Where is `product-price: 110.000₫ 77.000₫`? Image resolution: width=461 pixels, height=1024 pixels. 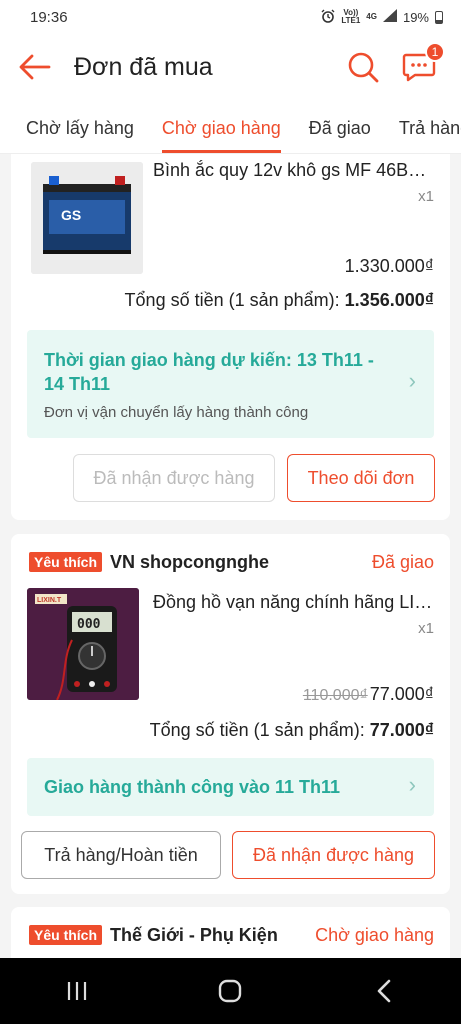 product-price: 110.000₫ 77.000₫ is located at coordinates (368, 694).